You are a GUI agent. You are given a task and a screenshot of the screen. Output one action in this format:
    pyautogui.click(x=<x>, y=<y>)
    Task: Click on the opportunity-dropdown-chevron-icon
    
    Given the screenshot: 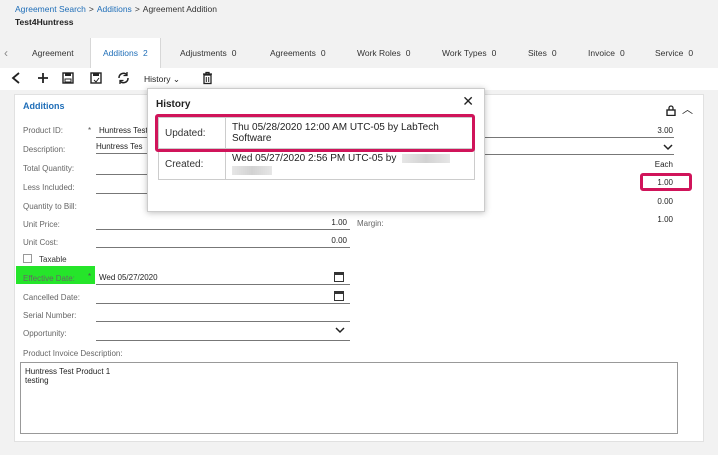 What is the action you would take?
    pyautogui.click(x=340, y=331)
    